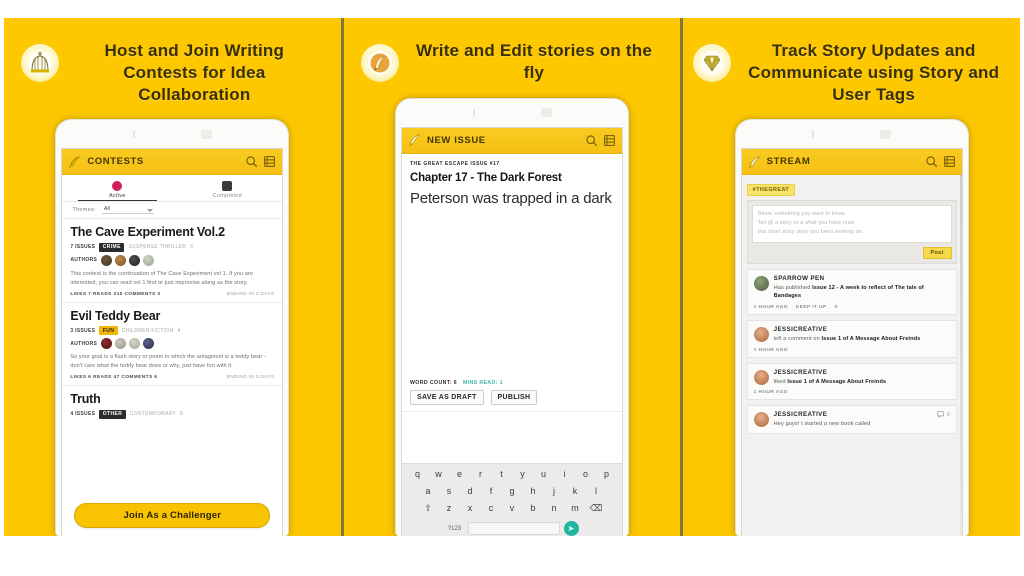 The image size is (1024, 576). Describe the element at coordinates (554, 491) in the screenshot. I see `key-j: j` at that location.